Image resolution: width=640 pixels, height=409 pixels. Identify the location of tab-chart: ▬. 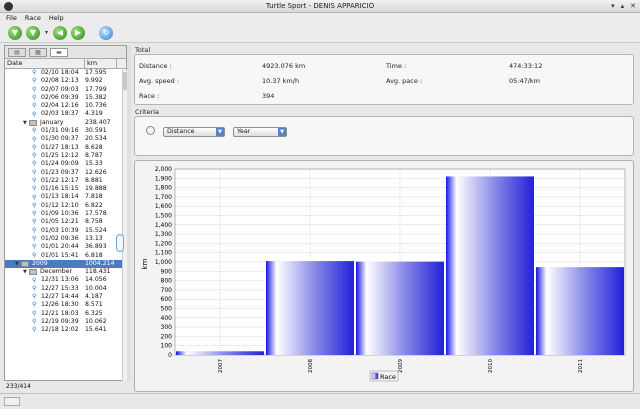
(59, 52).